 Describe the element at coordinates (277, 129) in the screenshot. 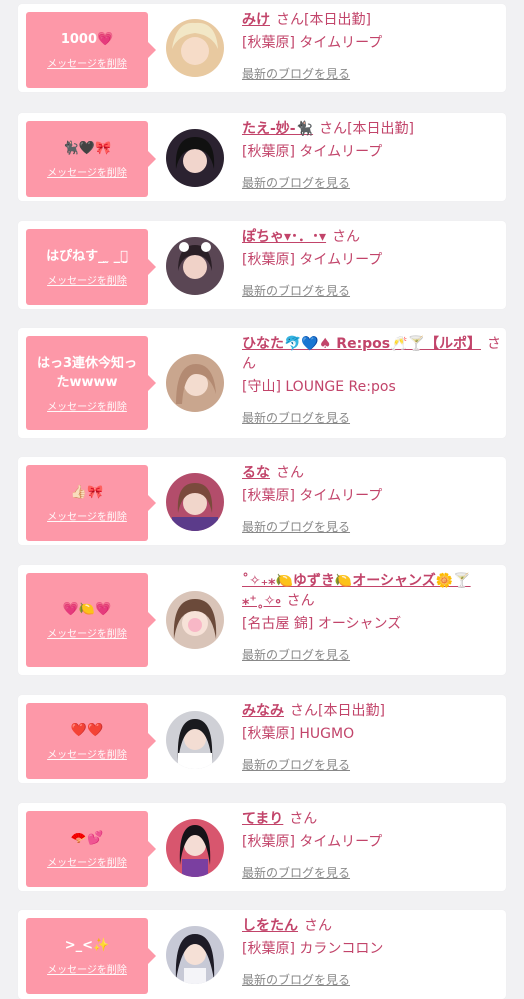

I see `cast-name-link: たえ-妙-🐈‍⬛` at that location.